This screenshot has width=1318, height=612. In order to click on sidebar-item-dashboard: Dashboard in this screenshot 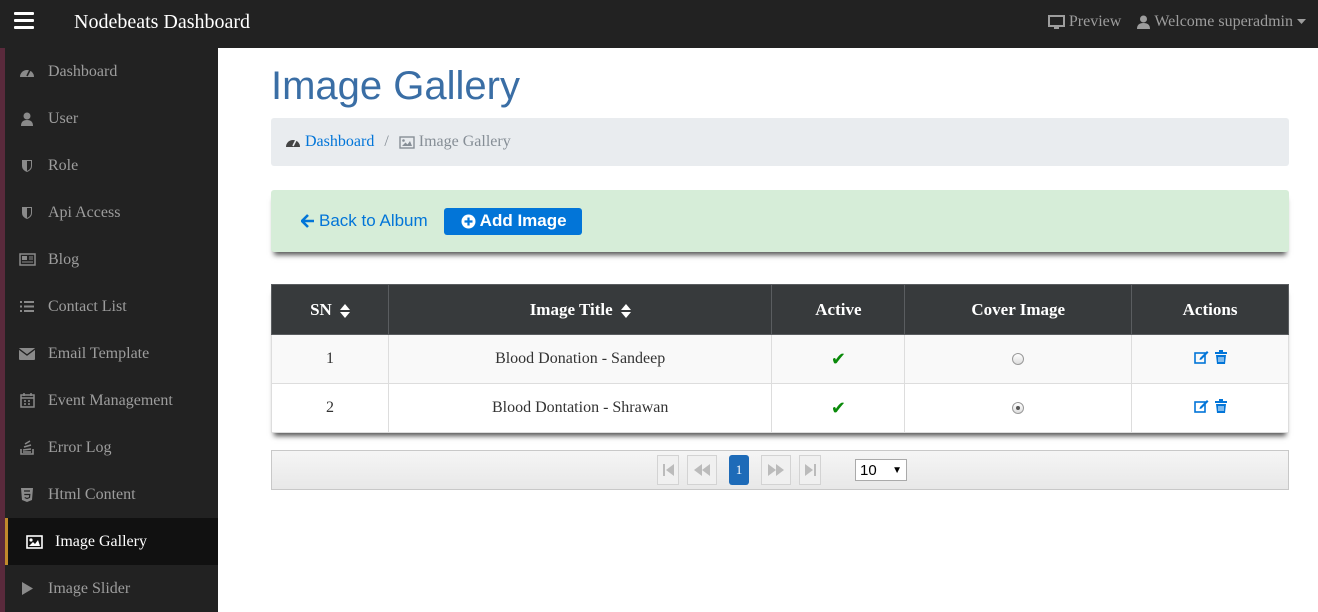, I will do `click(111, 71)`.